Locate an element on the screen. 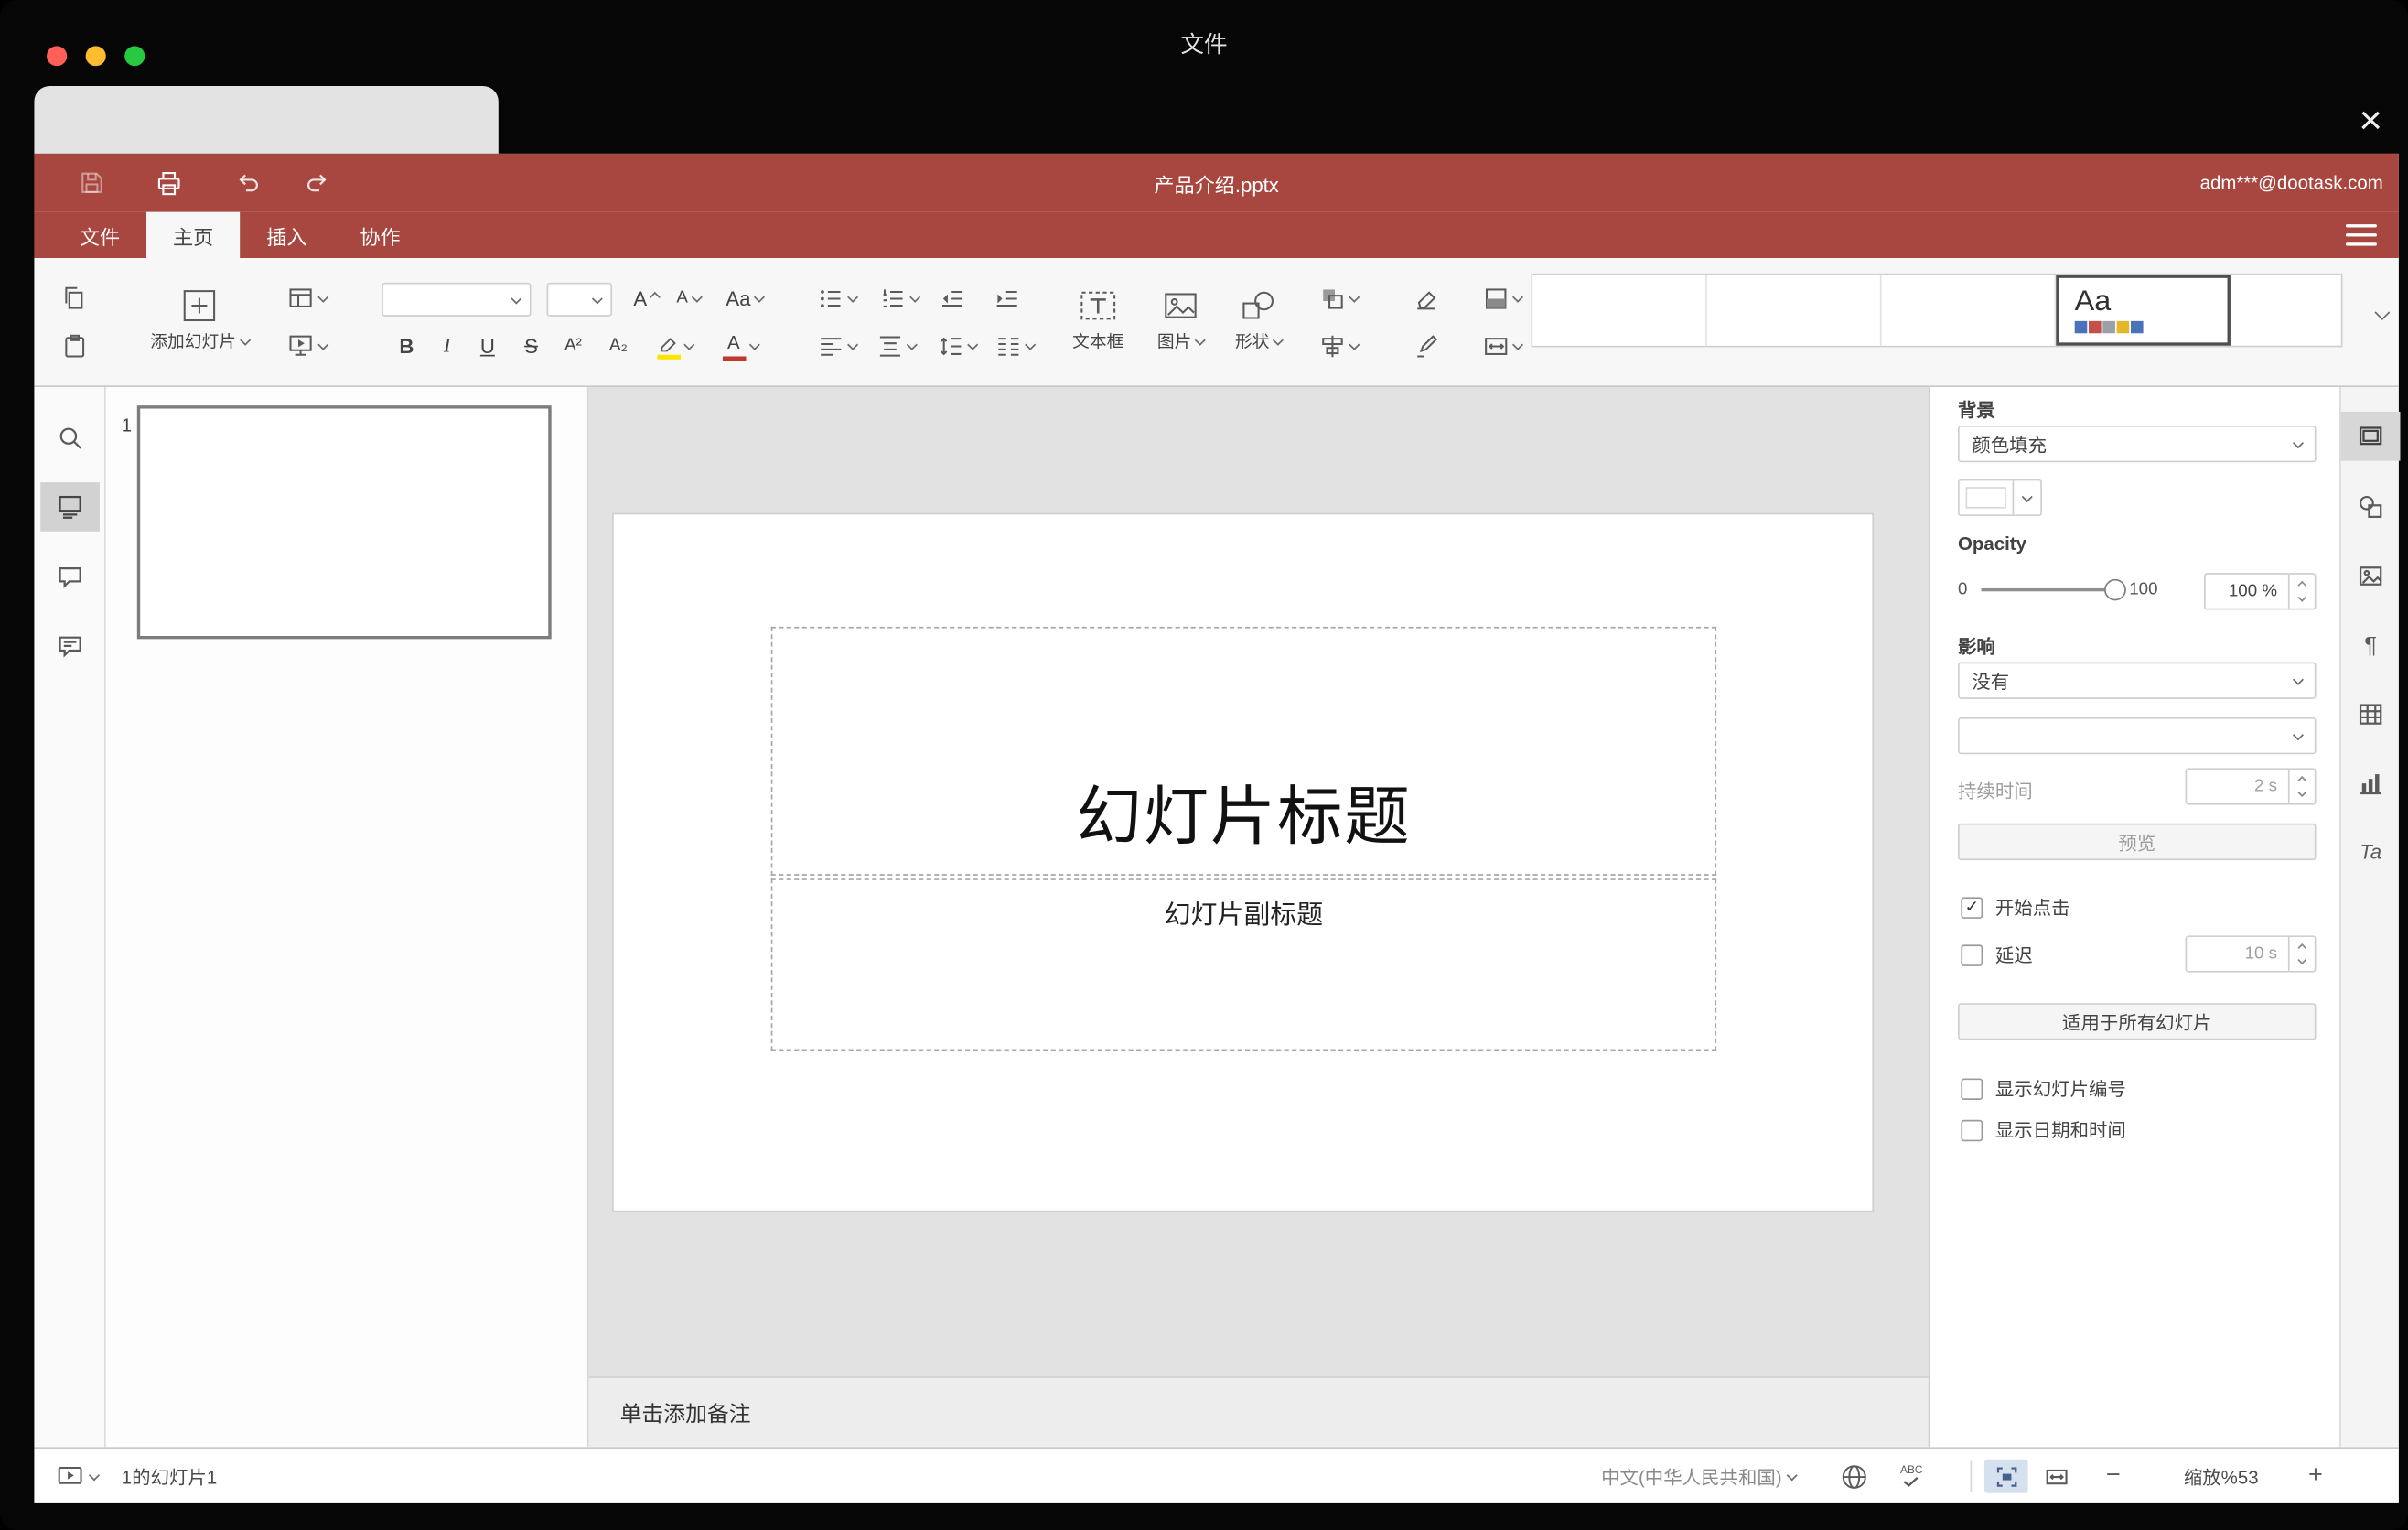  fit-to-slide-icon is located at coordinates (2005, 1476).